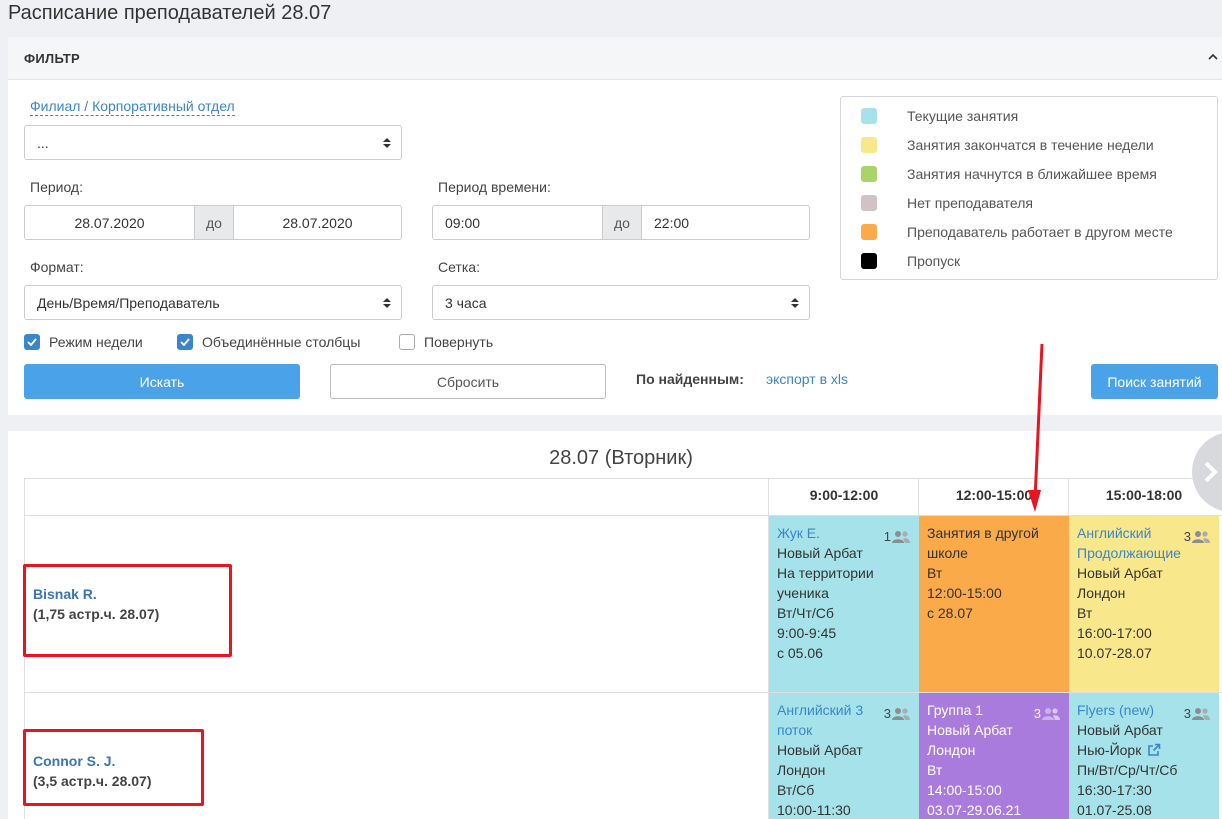 The image size is (1222, 819). I want to click on legend-item: Пропуск, so click(910, 261).